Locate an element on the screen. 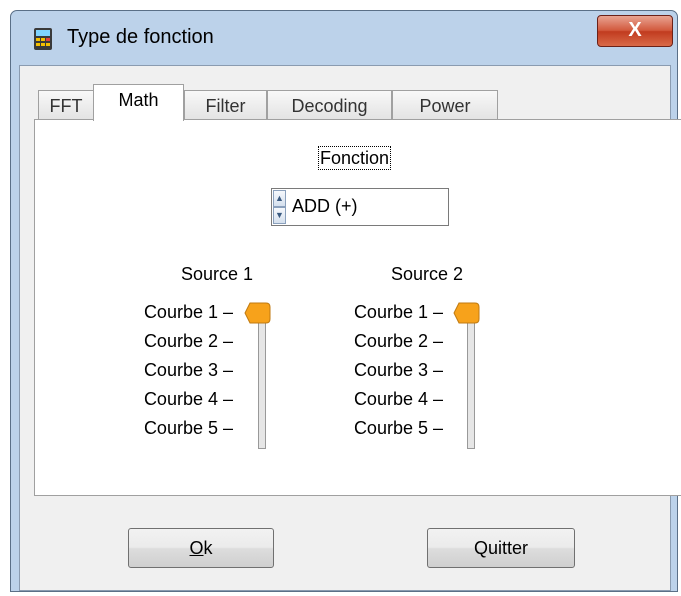 Image resolution: width=681 pixels, height=596 pixels. source2-curve-label: Courbe 5 – is located at coordinates (398, 428).